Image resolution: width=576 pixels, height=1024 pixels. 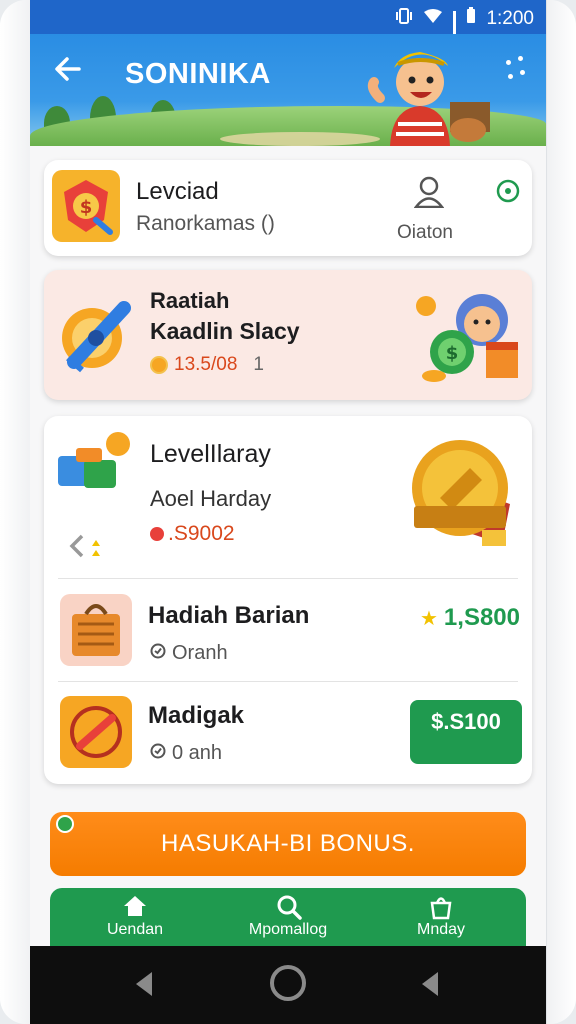 I want to click on shopping-bag-icon, so click(x=96, y=630).